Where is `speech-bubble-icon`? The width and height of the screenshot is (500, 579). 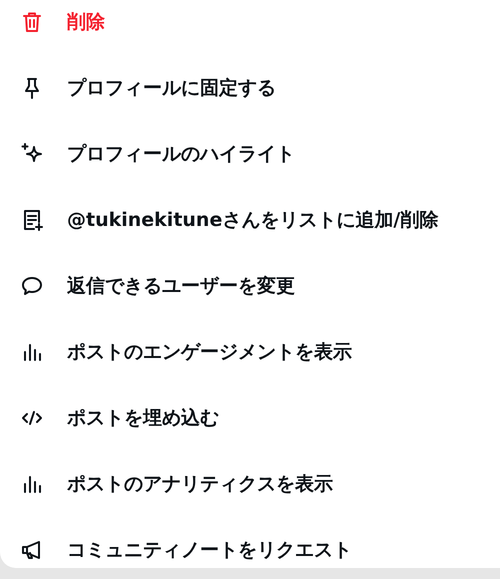
speech-bubble-icon is located at coordinates (32, 286).